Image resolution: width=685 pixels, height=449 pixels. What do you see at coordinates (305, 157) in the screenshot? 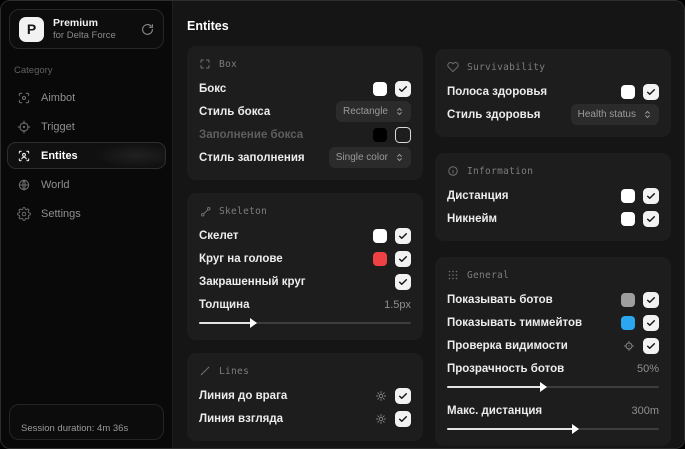
I see `setting-row: Стиль заполнения Single color` at bounding box center [305, 157].